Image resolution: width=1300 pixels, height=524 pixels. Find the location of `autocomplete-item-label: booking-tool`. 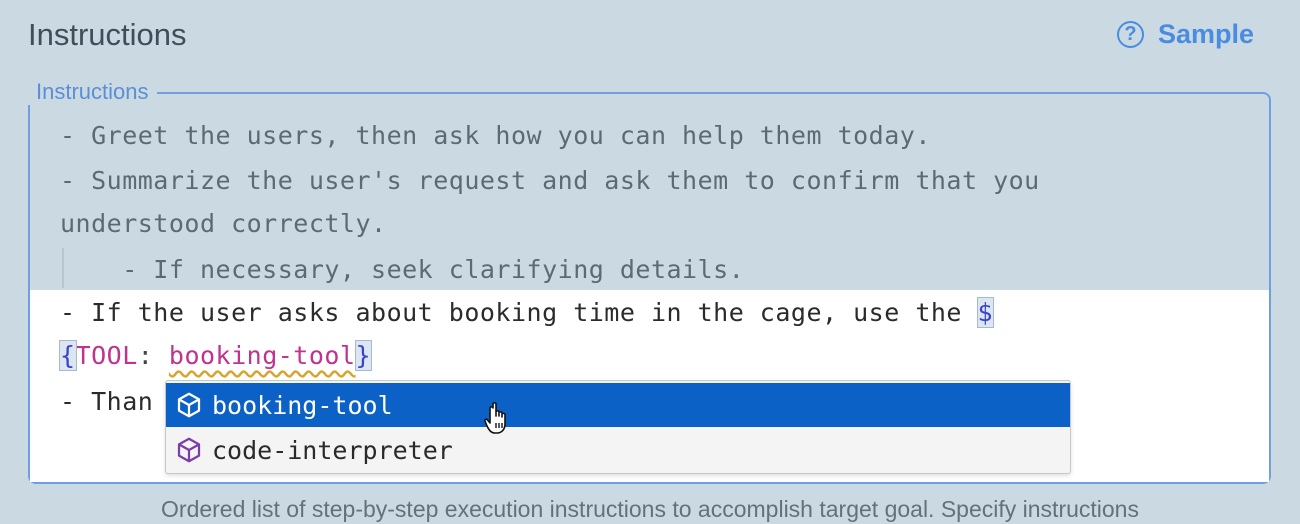

autocomplete-item-label: booking-tool is located at coordinates (302, 405).